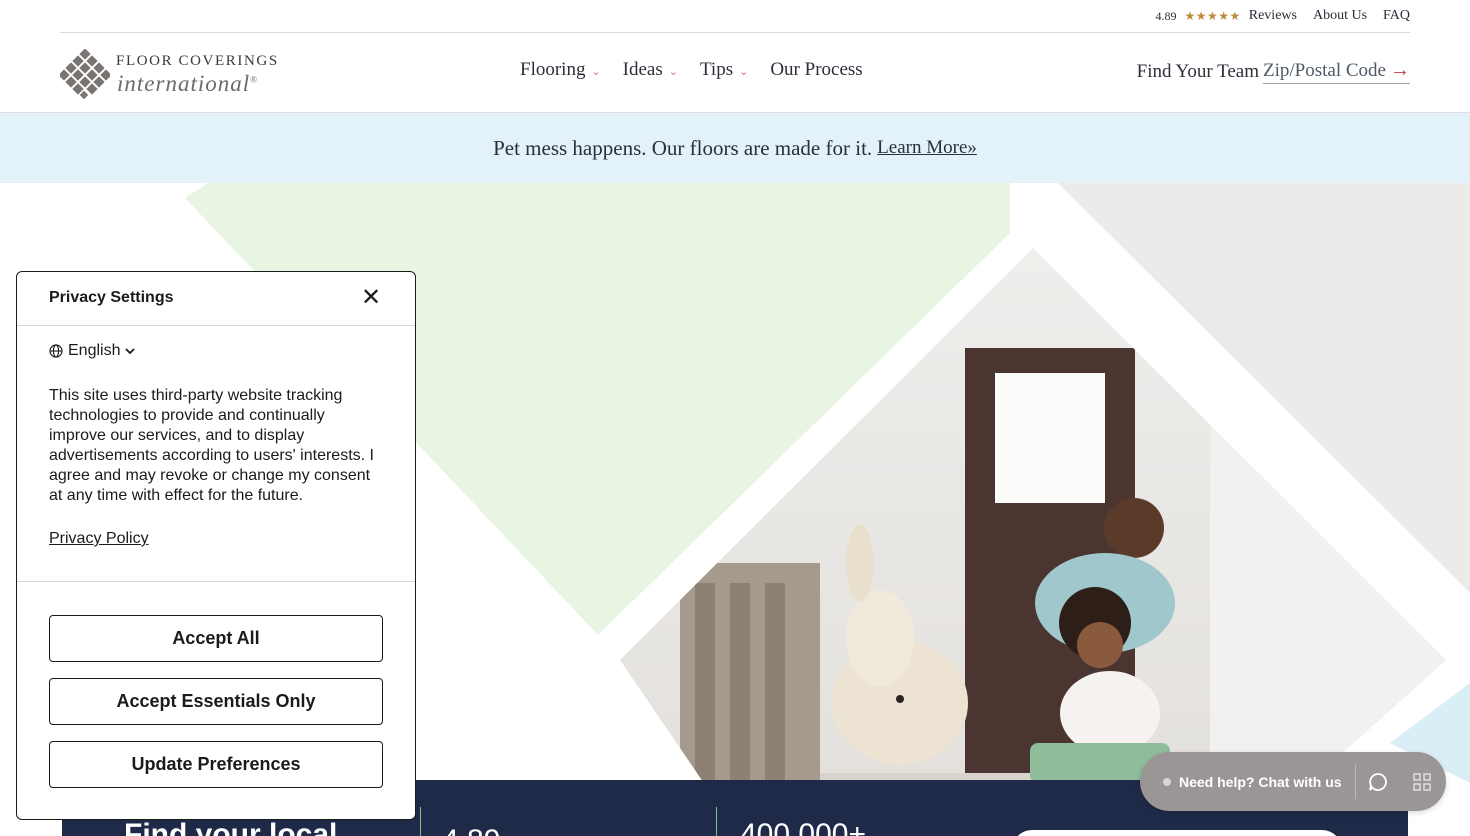 The image size is (1470, 836). I want to click on accept-all-button: Accept All, so click(216, 638).